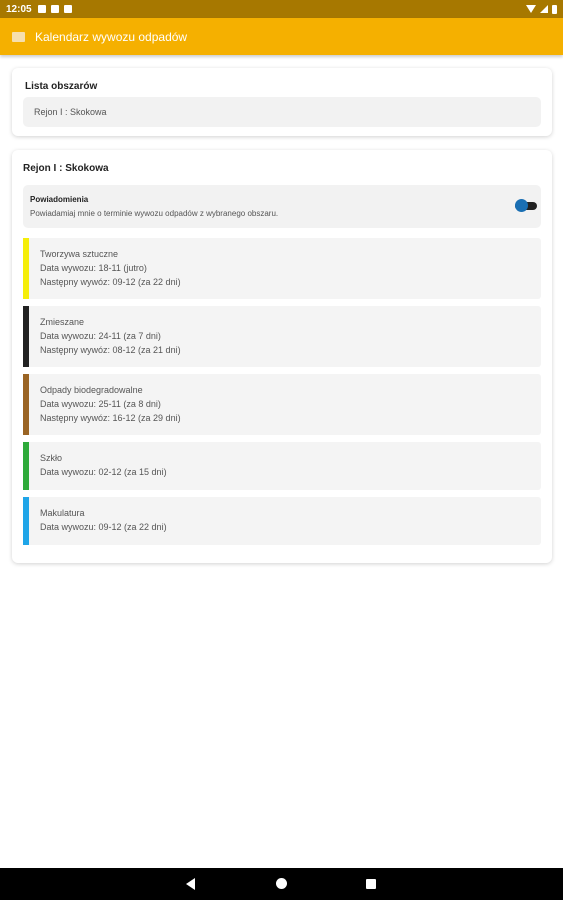  What do you see at coordinates (18, 36) in the screenshot?
I see `calendar-icon` at bounding box center [18, 36].